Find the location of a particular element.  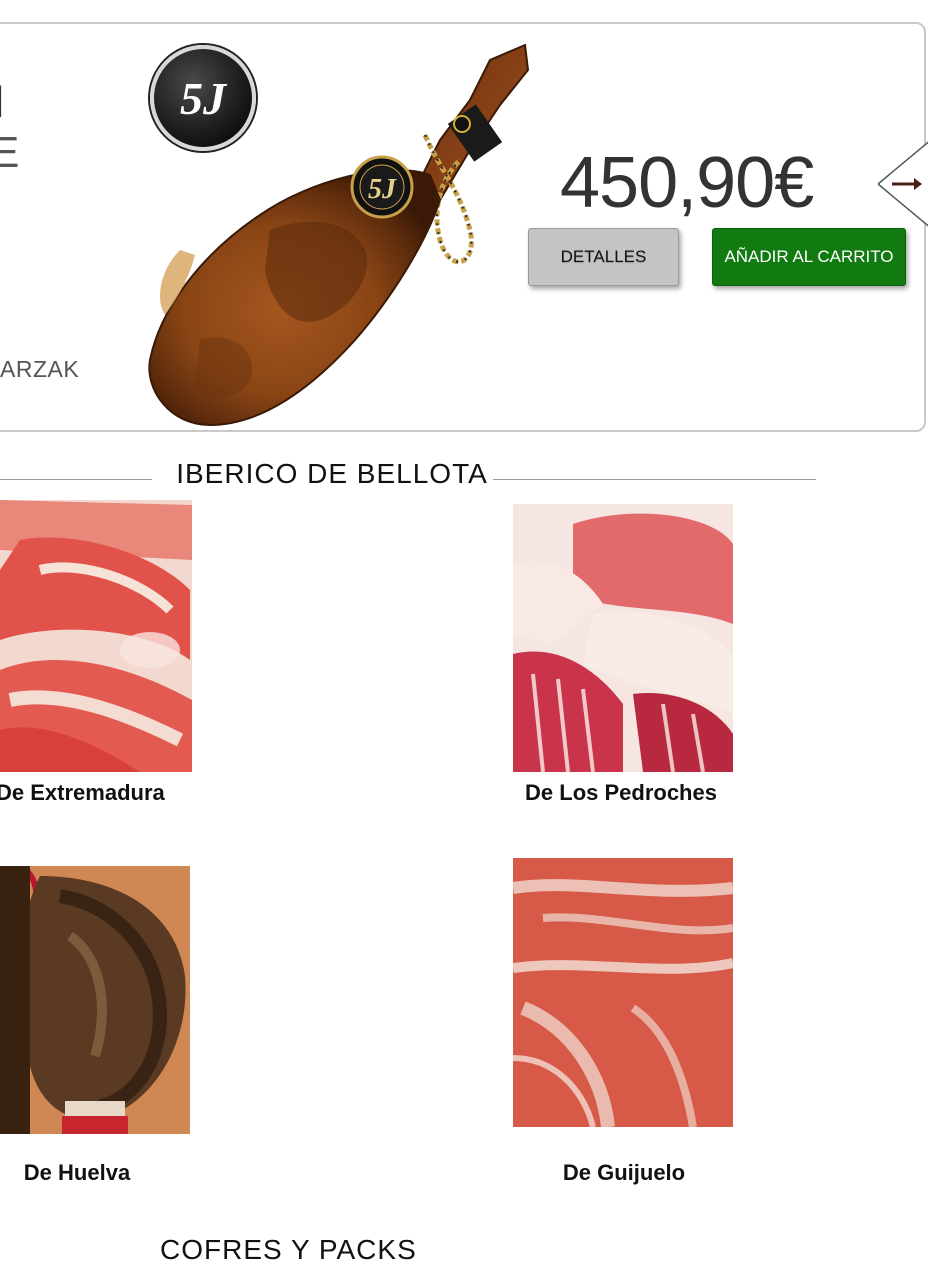

category-image-extremadura is located at coordinates (96, 636).